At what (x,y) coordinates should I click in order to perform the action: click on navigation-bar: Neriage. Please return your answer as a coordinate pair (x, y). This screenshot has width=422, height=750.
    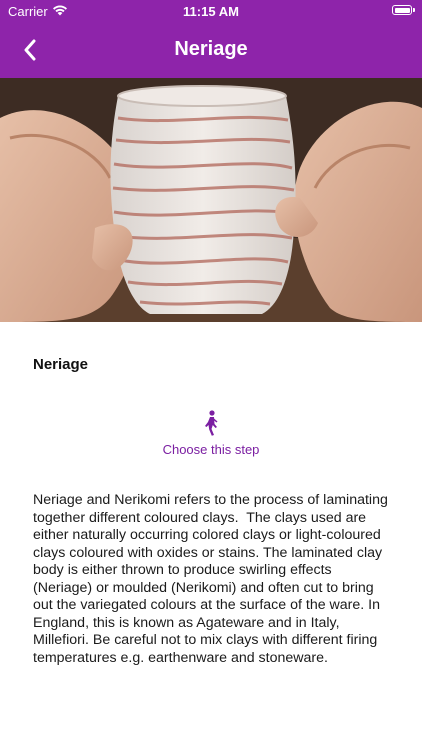
    Looking at the image, I should click on (211, 50).